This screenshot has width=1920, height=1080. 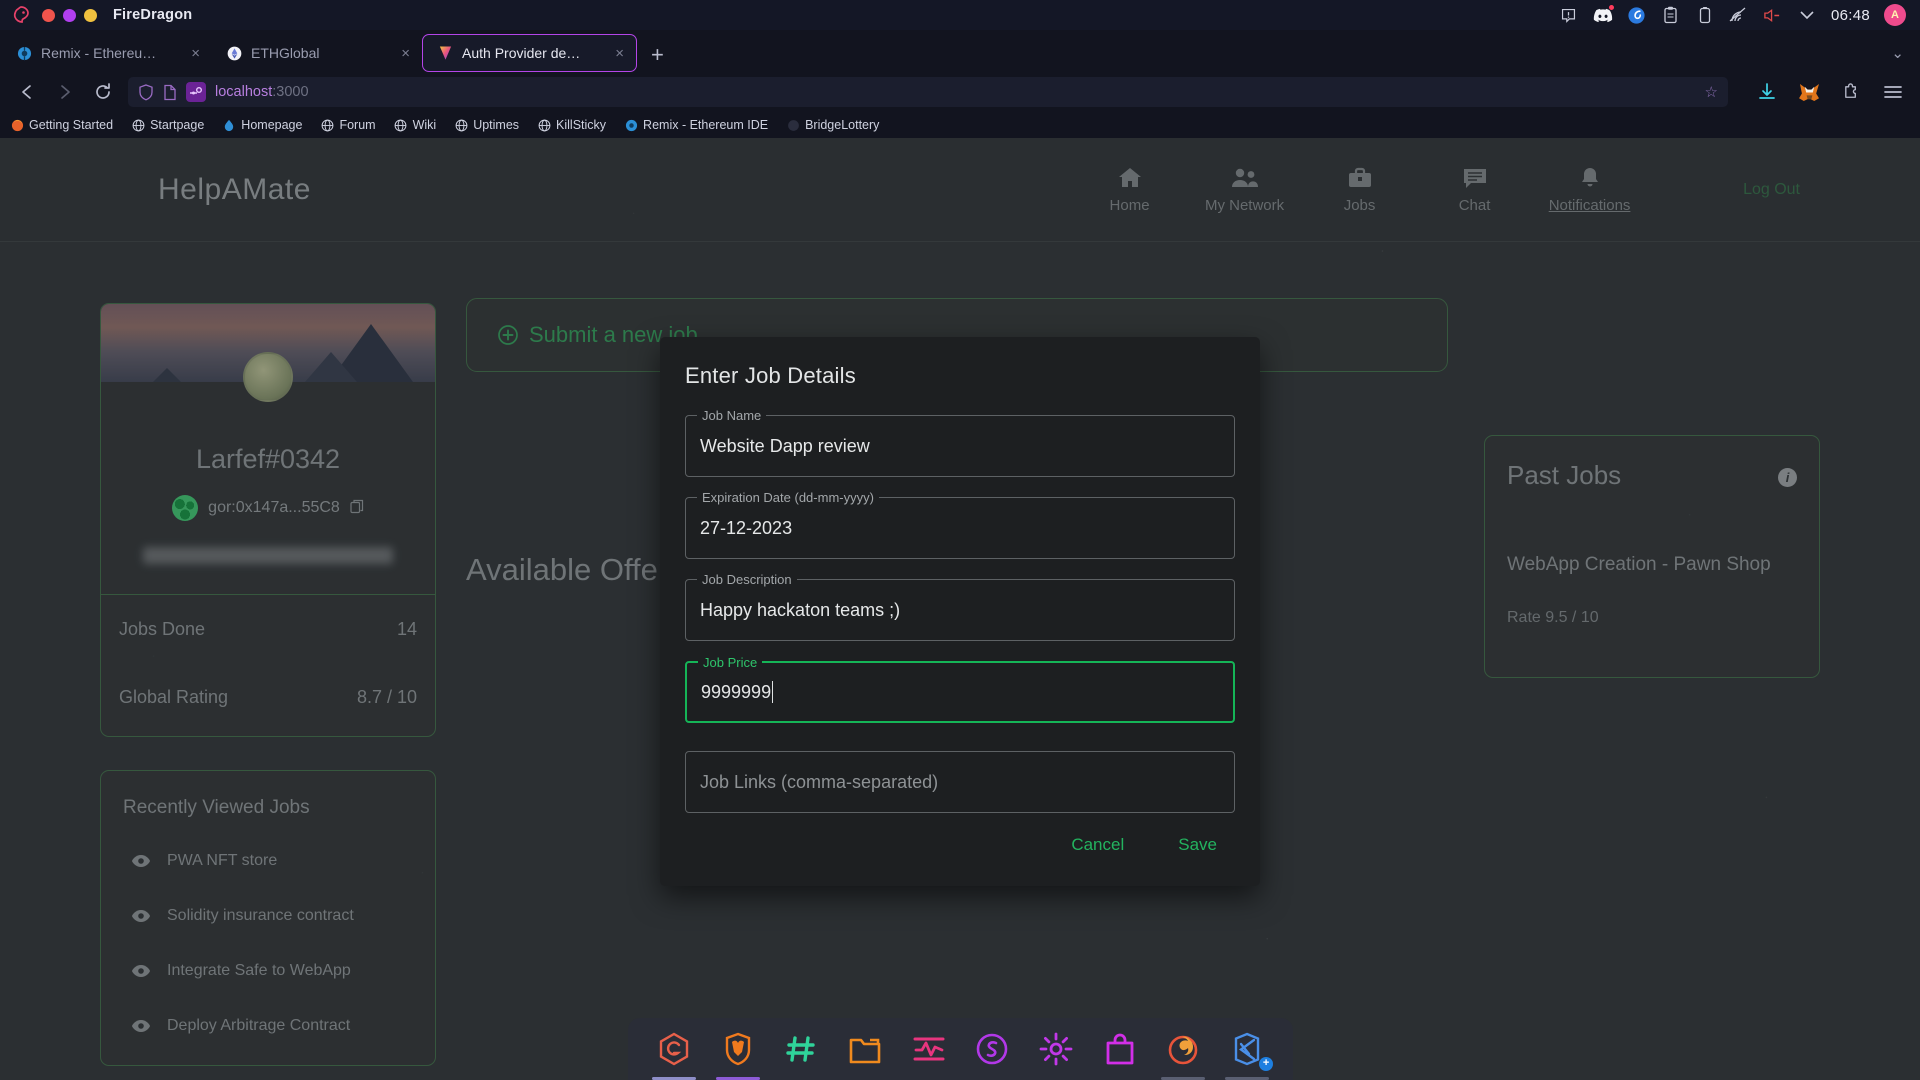 I want to click on water-drop-icon, so click(x=229, y=125).